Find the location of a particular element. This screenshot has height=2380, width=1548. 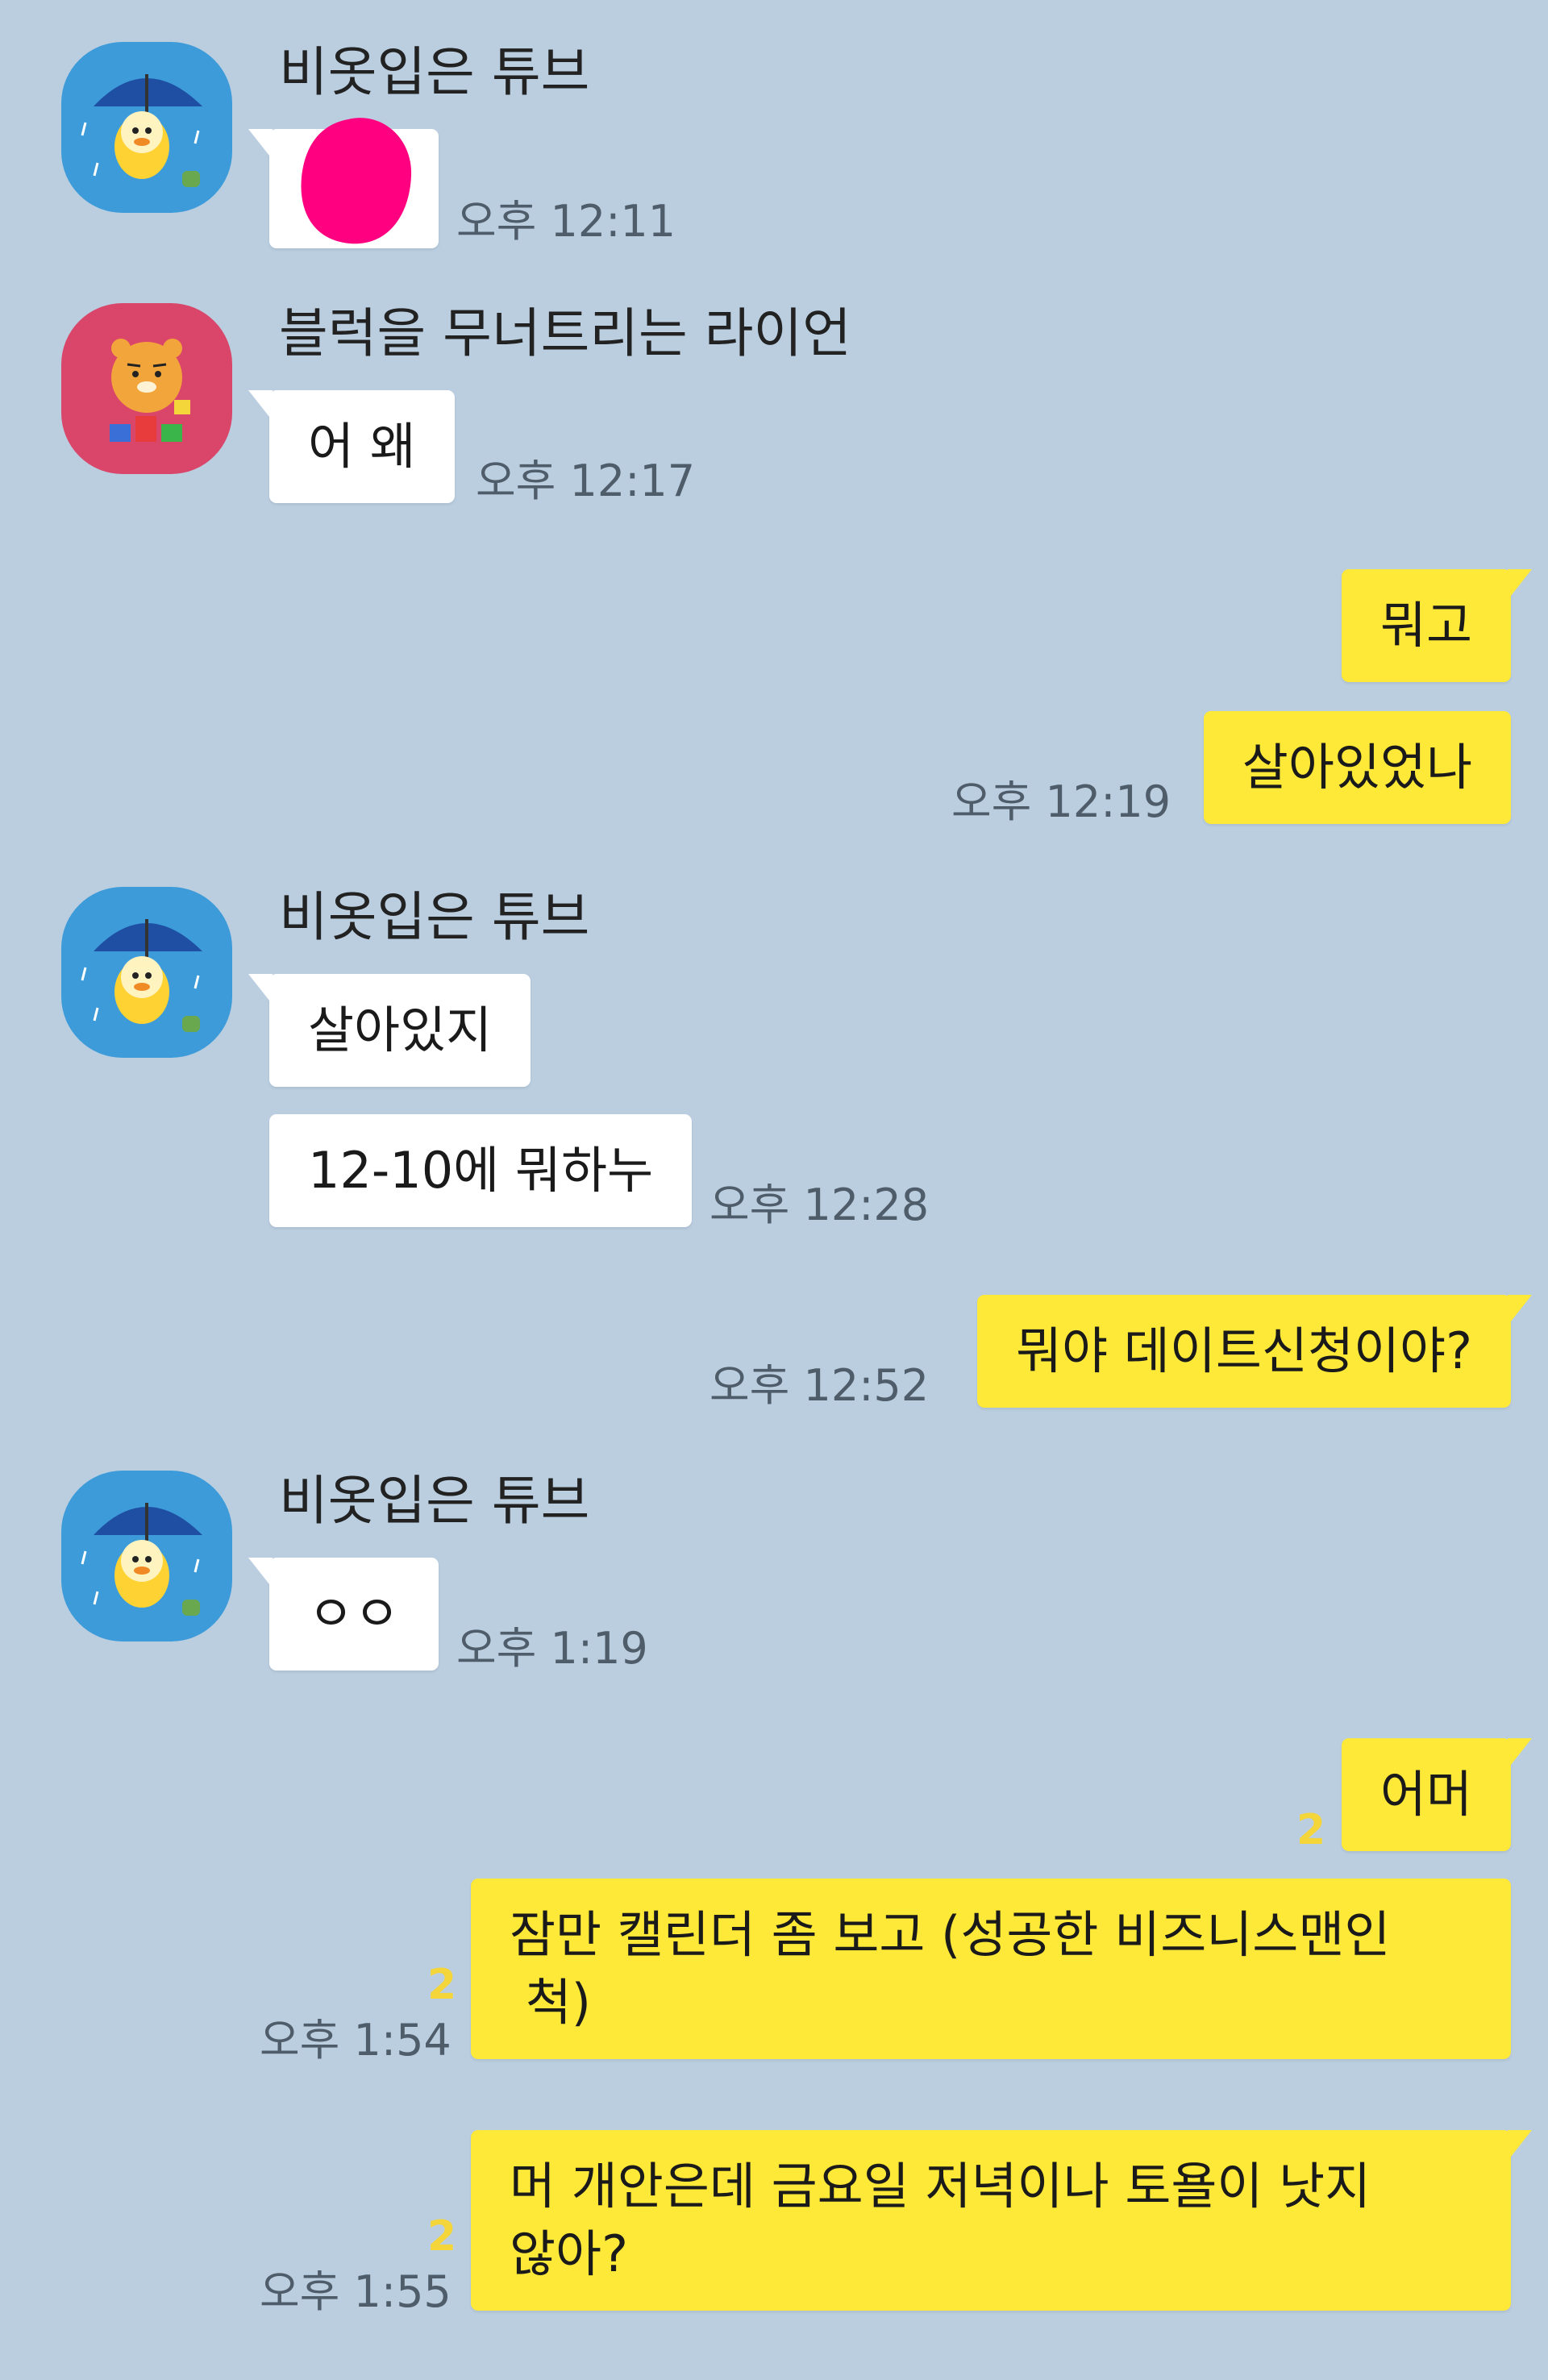

message-bubble: ㅇㅇ is located at coordinates (343, 1614).